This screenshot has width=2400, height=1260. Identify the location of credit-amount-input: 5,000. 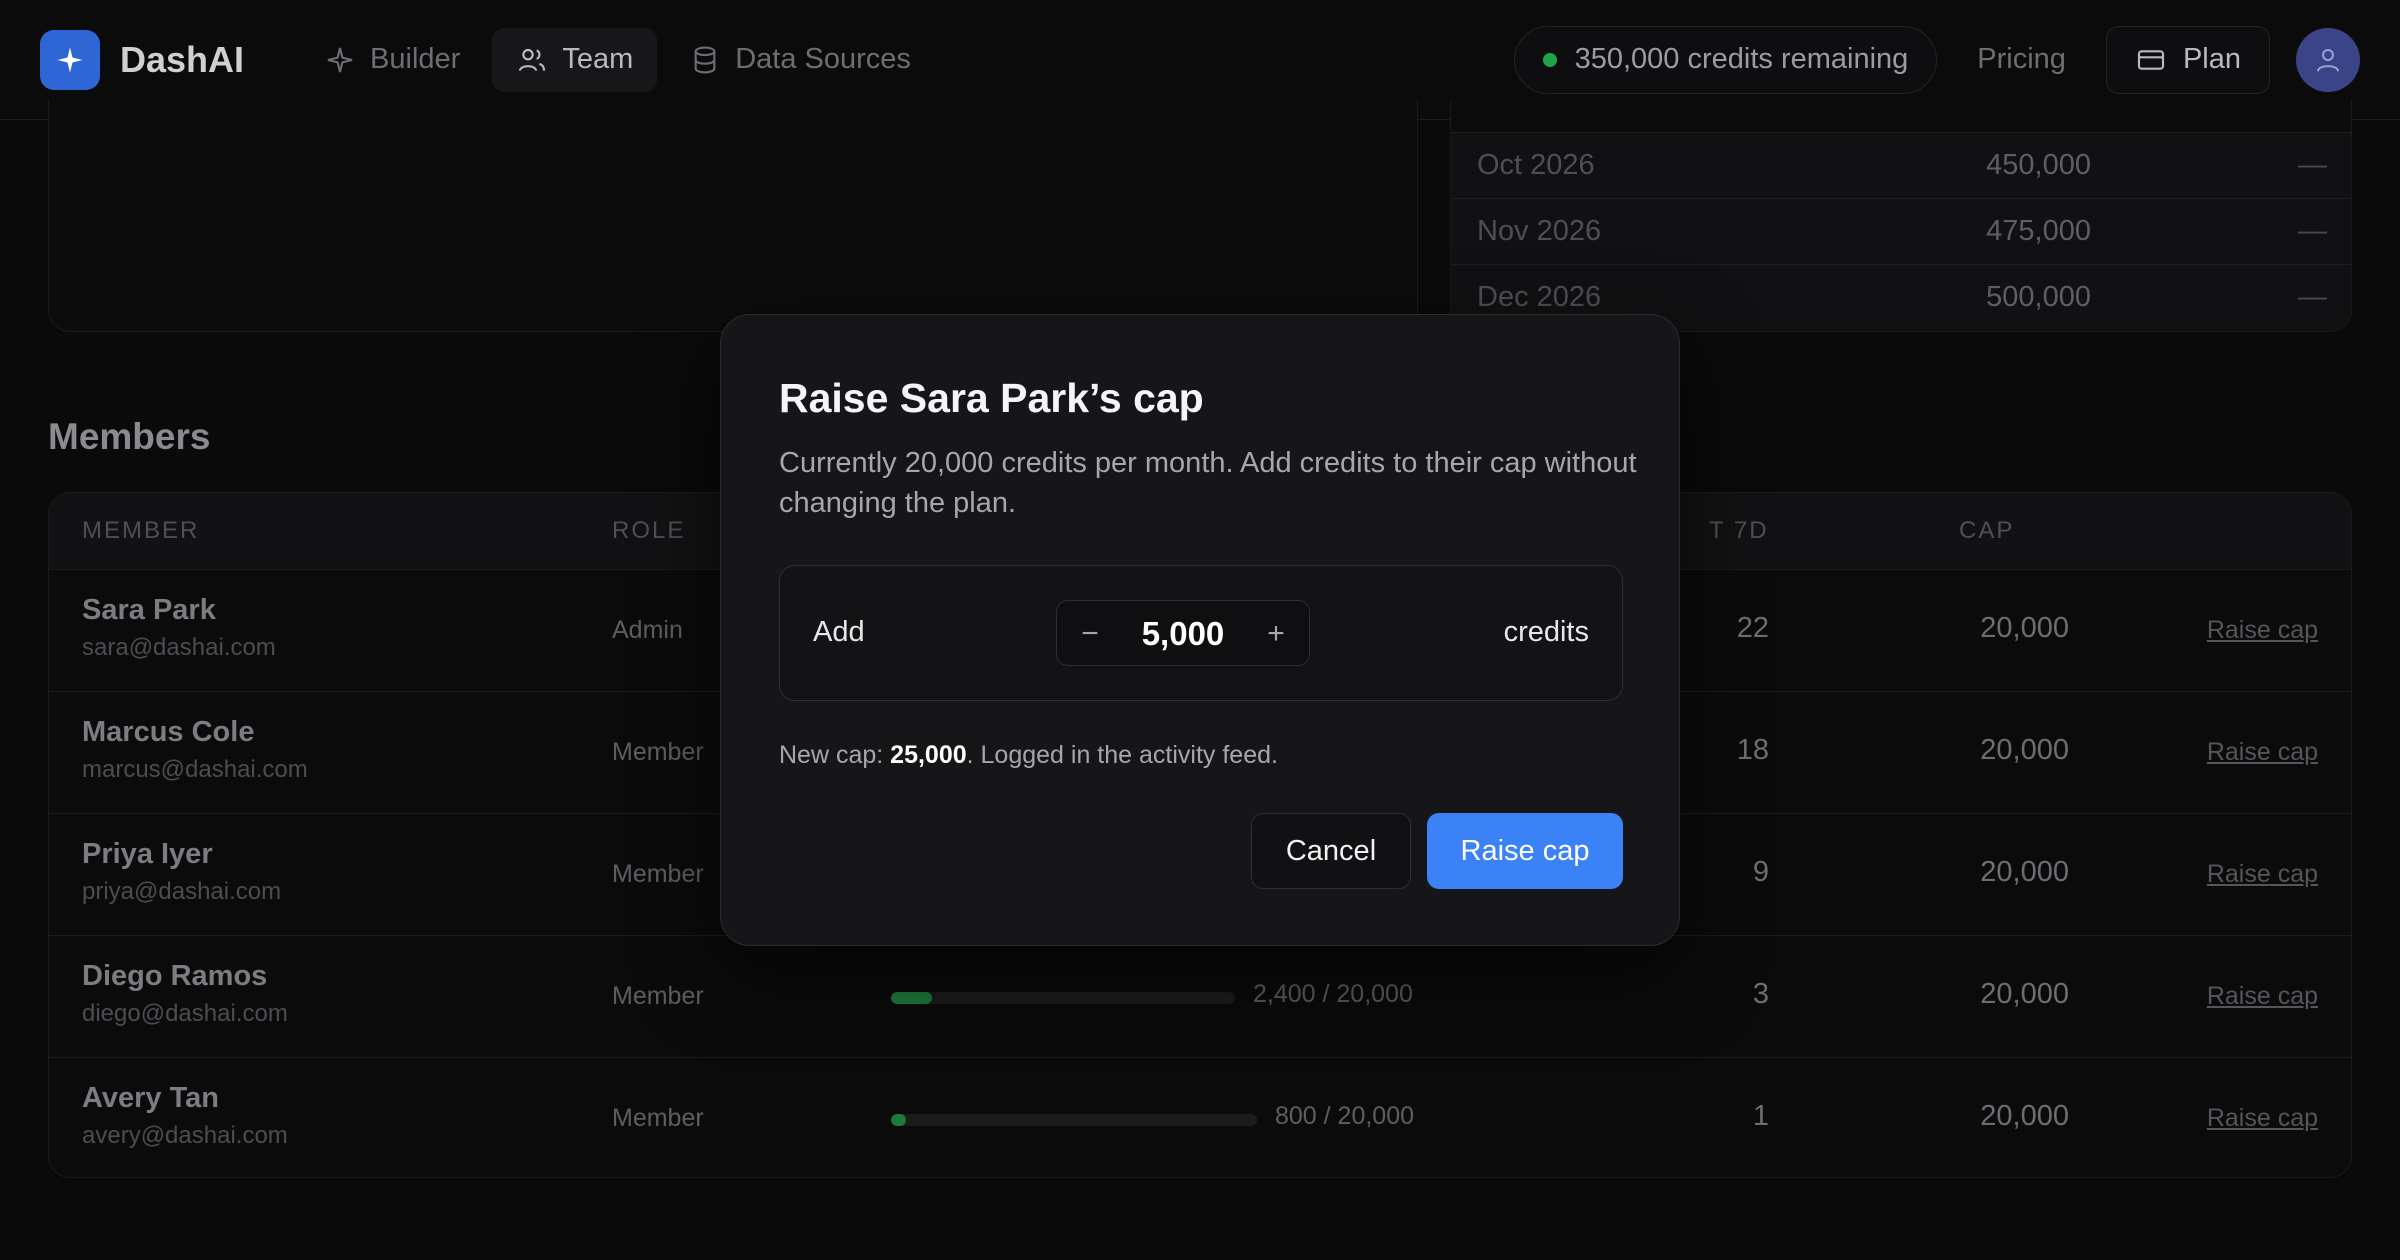
(1183, 634).